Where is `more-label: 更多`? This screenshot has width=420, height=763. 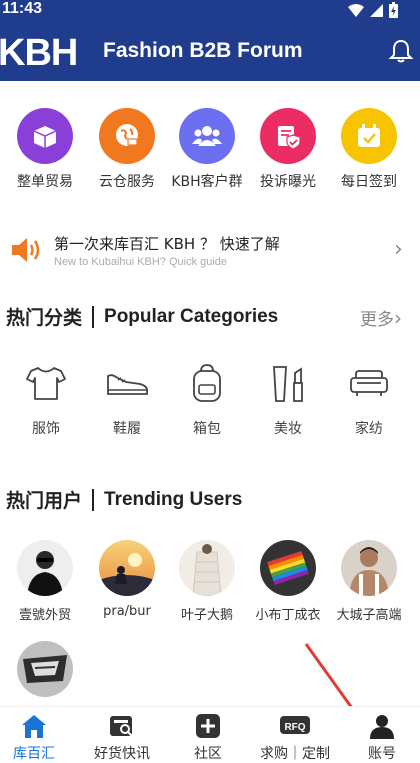
more-label: 更多 is located at coordinates (377, 320).